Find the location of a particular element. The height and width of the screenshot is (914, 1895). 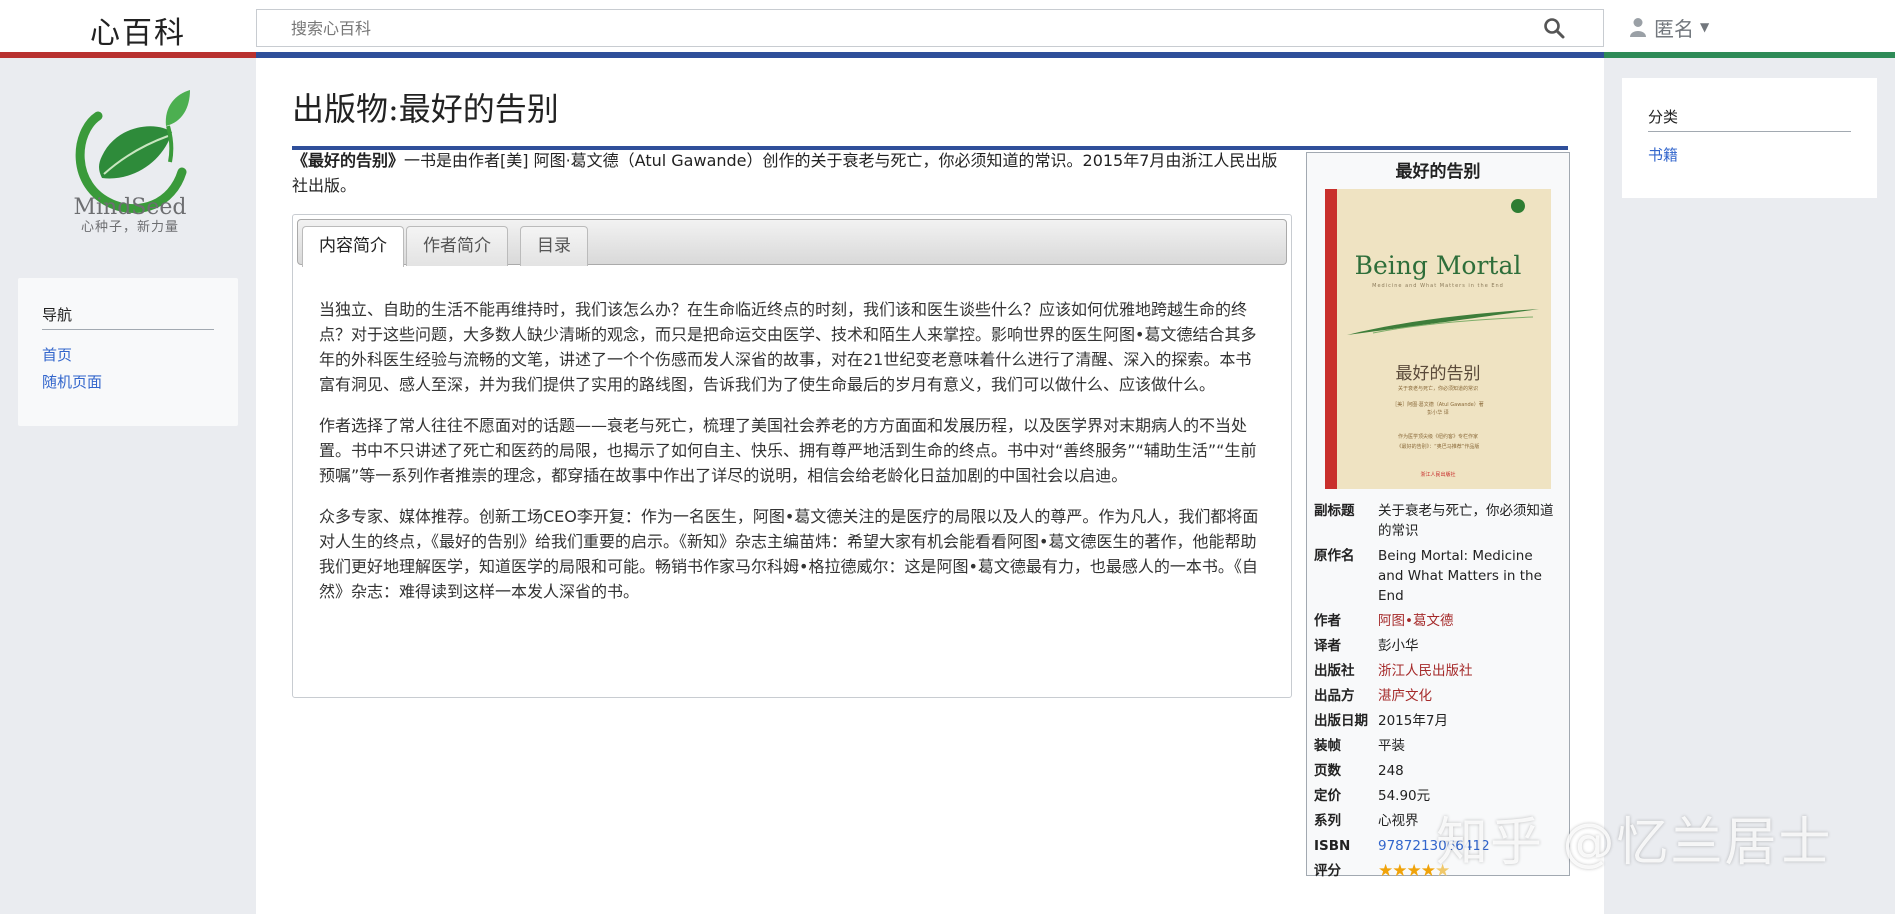

infobox-row: 页数 248 is located at coordinates (1438, 771).